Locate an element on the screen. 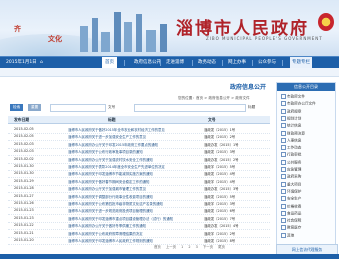  row-title-link: 淄博市人民政府关于公布行政审批事项目录的通知 is located at coordinates (105, 151).